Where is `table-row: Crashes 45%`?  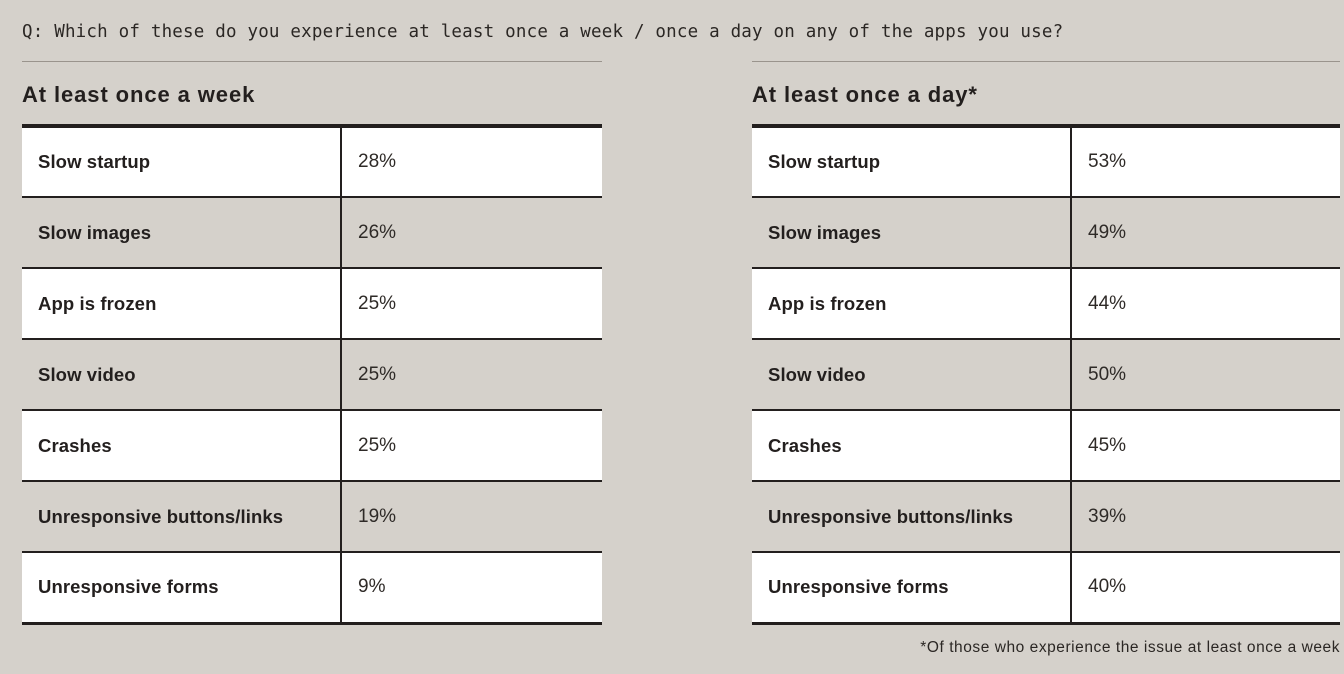
table-row: Crashes 45% is located at coordinates (1046, 446).